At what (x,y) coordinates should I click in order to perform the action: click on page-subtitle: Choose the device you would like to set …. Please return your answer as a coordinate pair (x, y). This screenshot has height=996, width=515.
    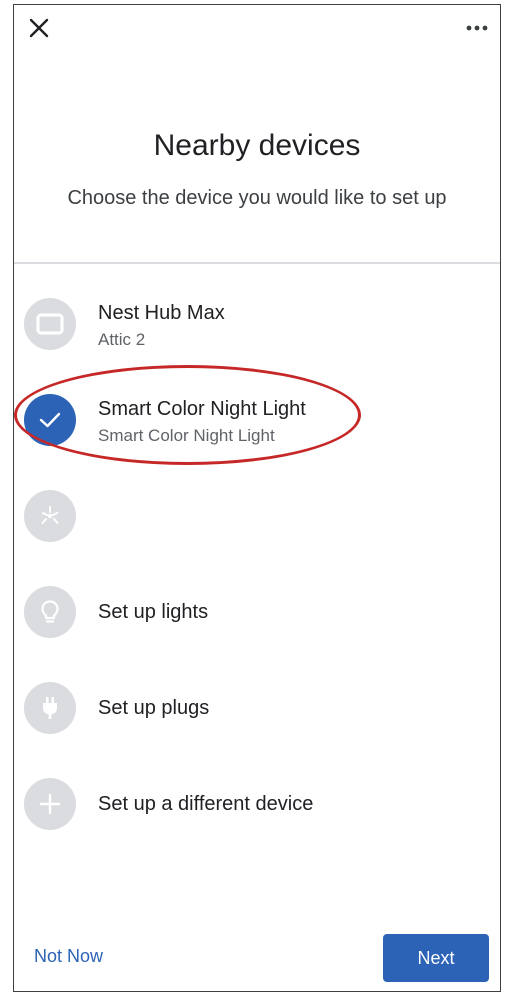
    Looking at the image, I should click on (257, 198).